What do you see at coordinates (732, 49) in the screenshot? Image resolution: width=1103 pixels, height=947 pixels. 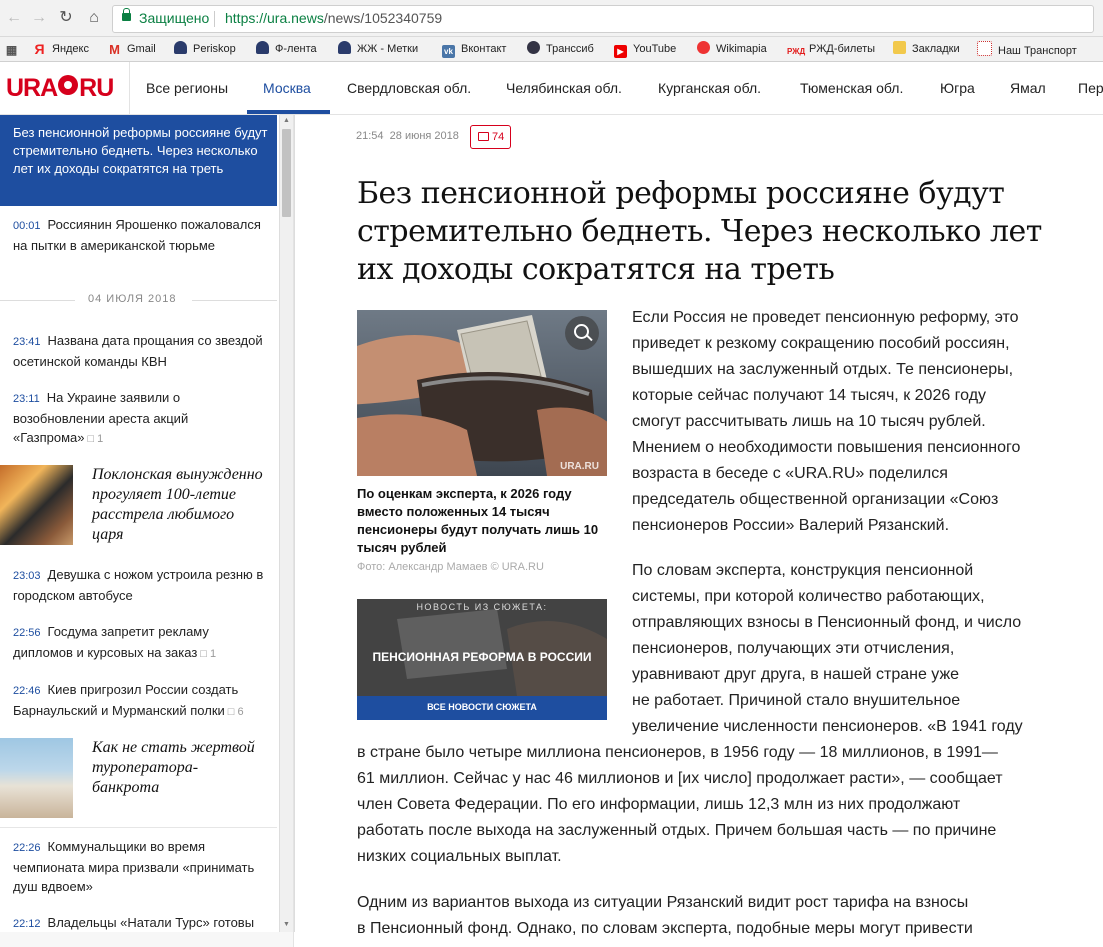 I see `bookmark-wikimapia: Wikimapia` at bounding box center [732, 49].